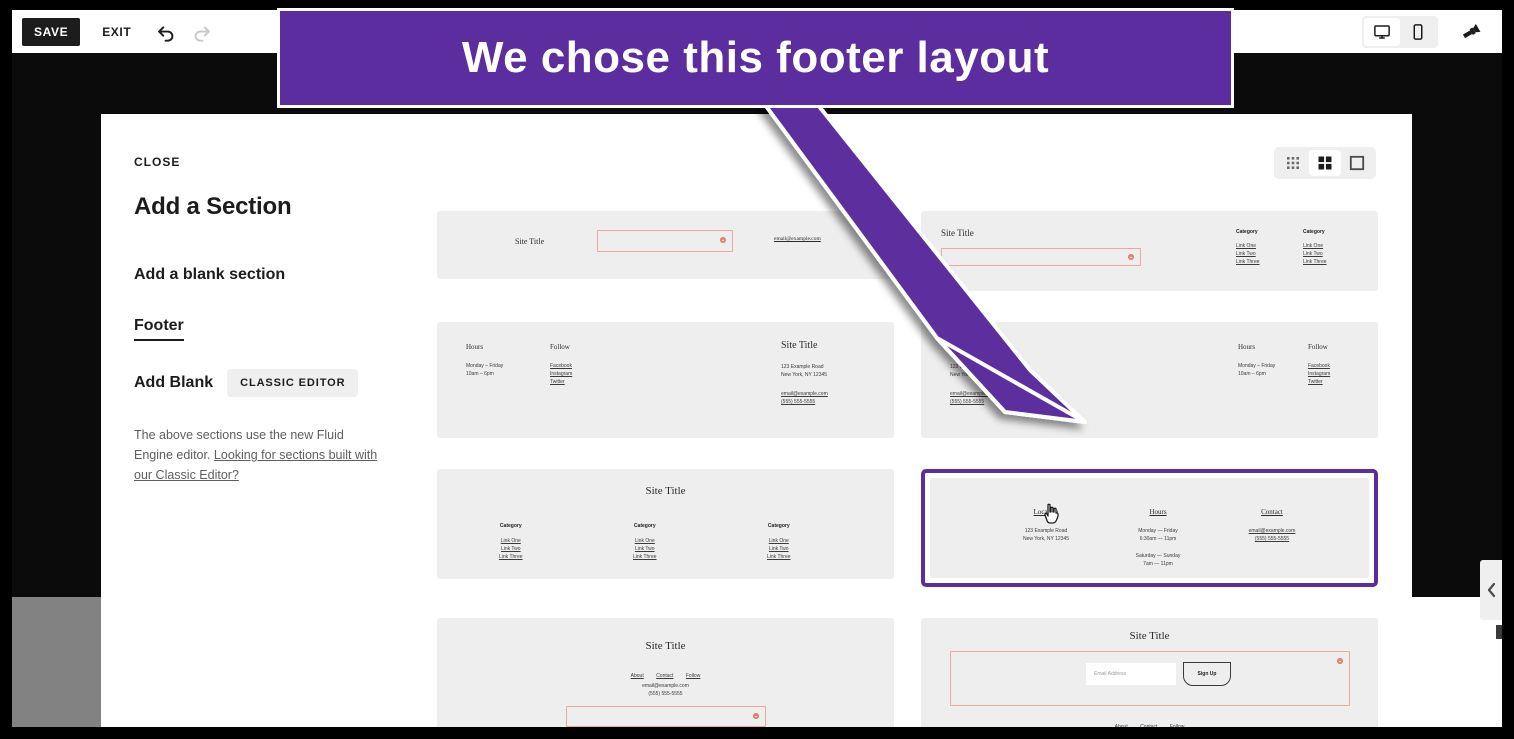 This screenshot has width=1514, height=739. What do you see at coordinates (209, 275) in the screenshot?
I see `add-blank-section-button: Add a blank section` at bounding box center [209, 275].